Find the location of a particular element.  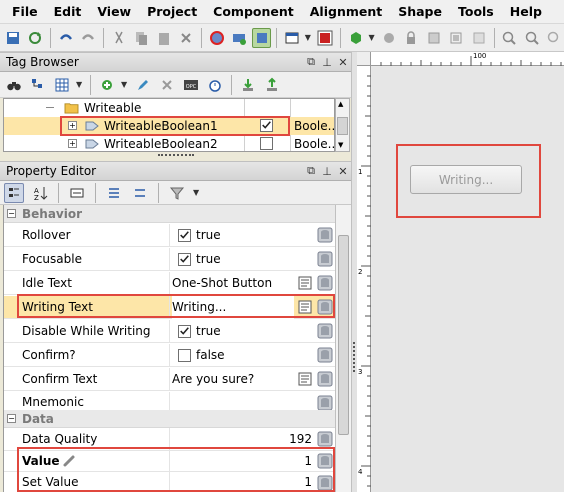

category-data: − Data is located at coordinates (169, 419).